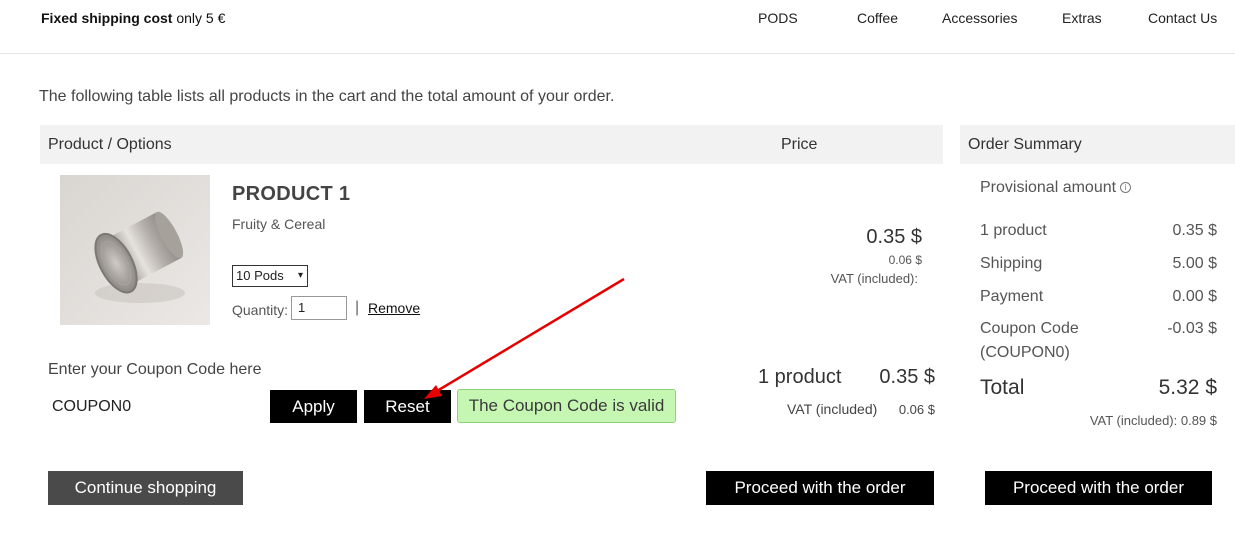  I want to click on cart-product-count: 1 product, so click(800, 377).